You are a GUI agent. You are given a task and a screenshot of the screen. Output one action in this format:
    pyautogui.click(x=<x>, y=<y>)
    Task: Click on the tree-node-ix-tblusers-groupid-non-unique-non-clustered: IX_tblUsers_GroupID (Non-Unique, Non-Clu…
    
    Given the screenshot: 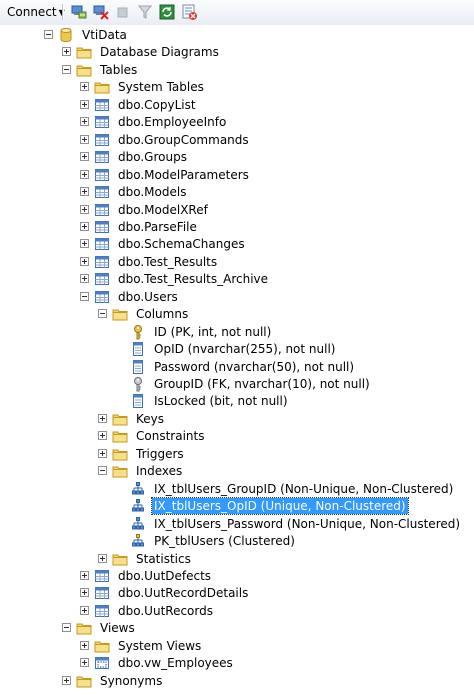 What is the action you would take?
    pyautogui.click(x=237, y=489)
    